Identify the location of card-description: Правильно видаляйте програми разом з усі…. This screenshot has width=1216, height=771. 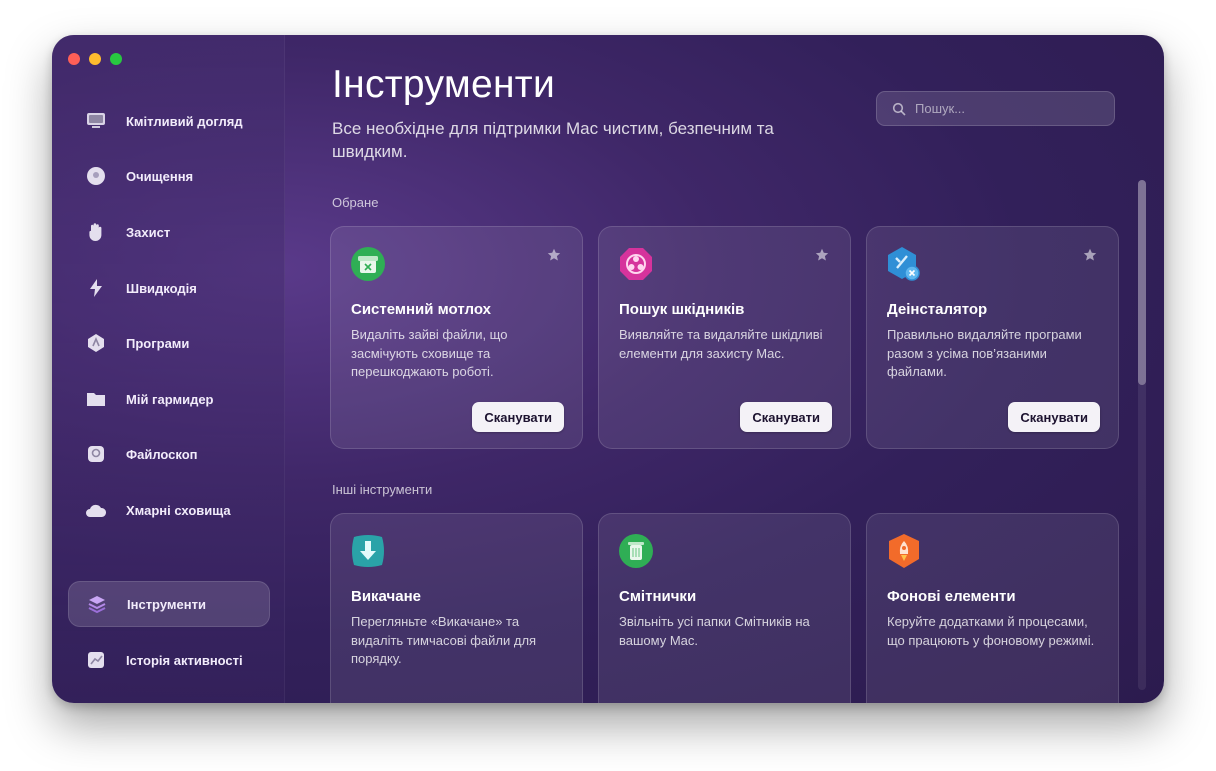
(984, 353).